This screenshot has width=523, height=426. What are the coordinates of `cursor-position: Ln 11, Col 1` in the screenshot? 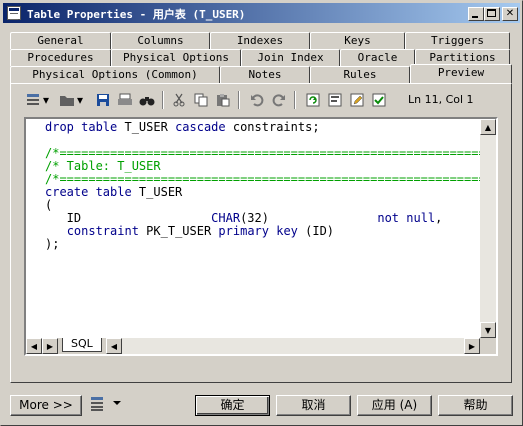 It's located at (441, 99).